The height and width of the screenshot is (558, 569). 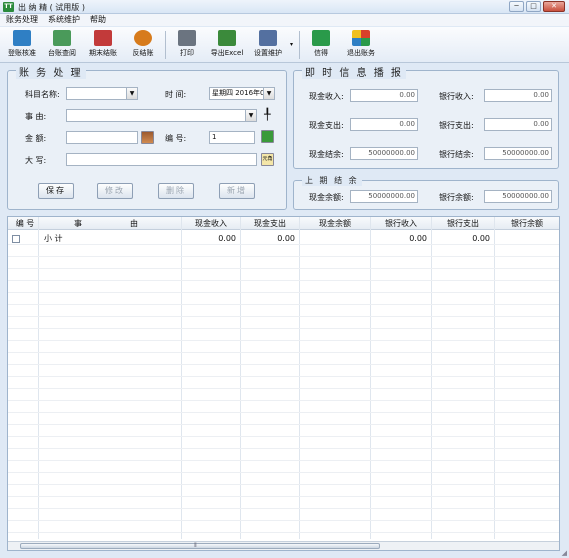 I want to click on print-button: 打印, so click(x=187, y=45).